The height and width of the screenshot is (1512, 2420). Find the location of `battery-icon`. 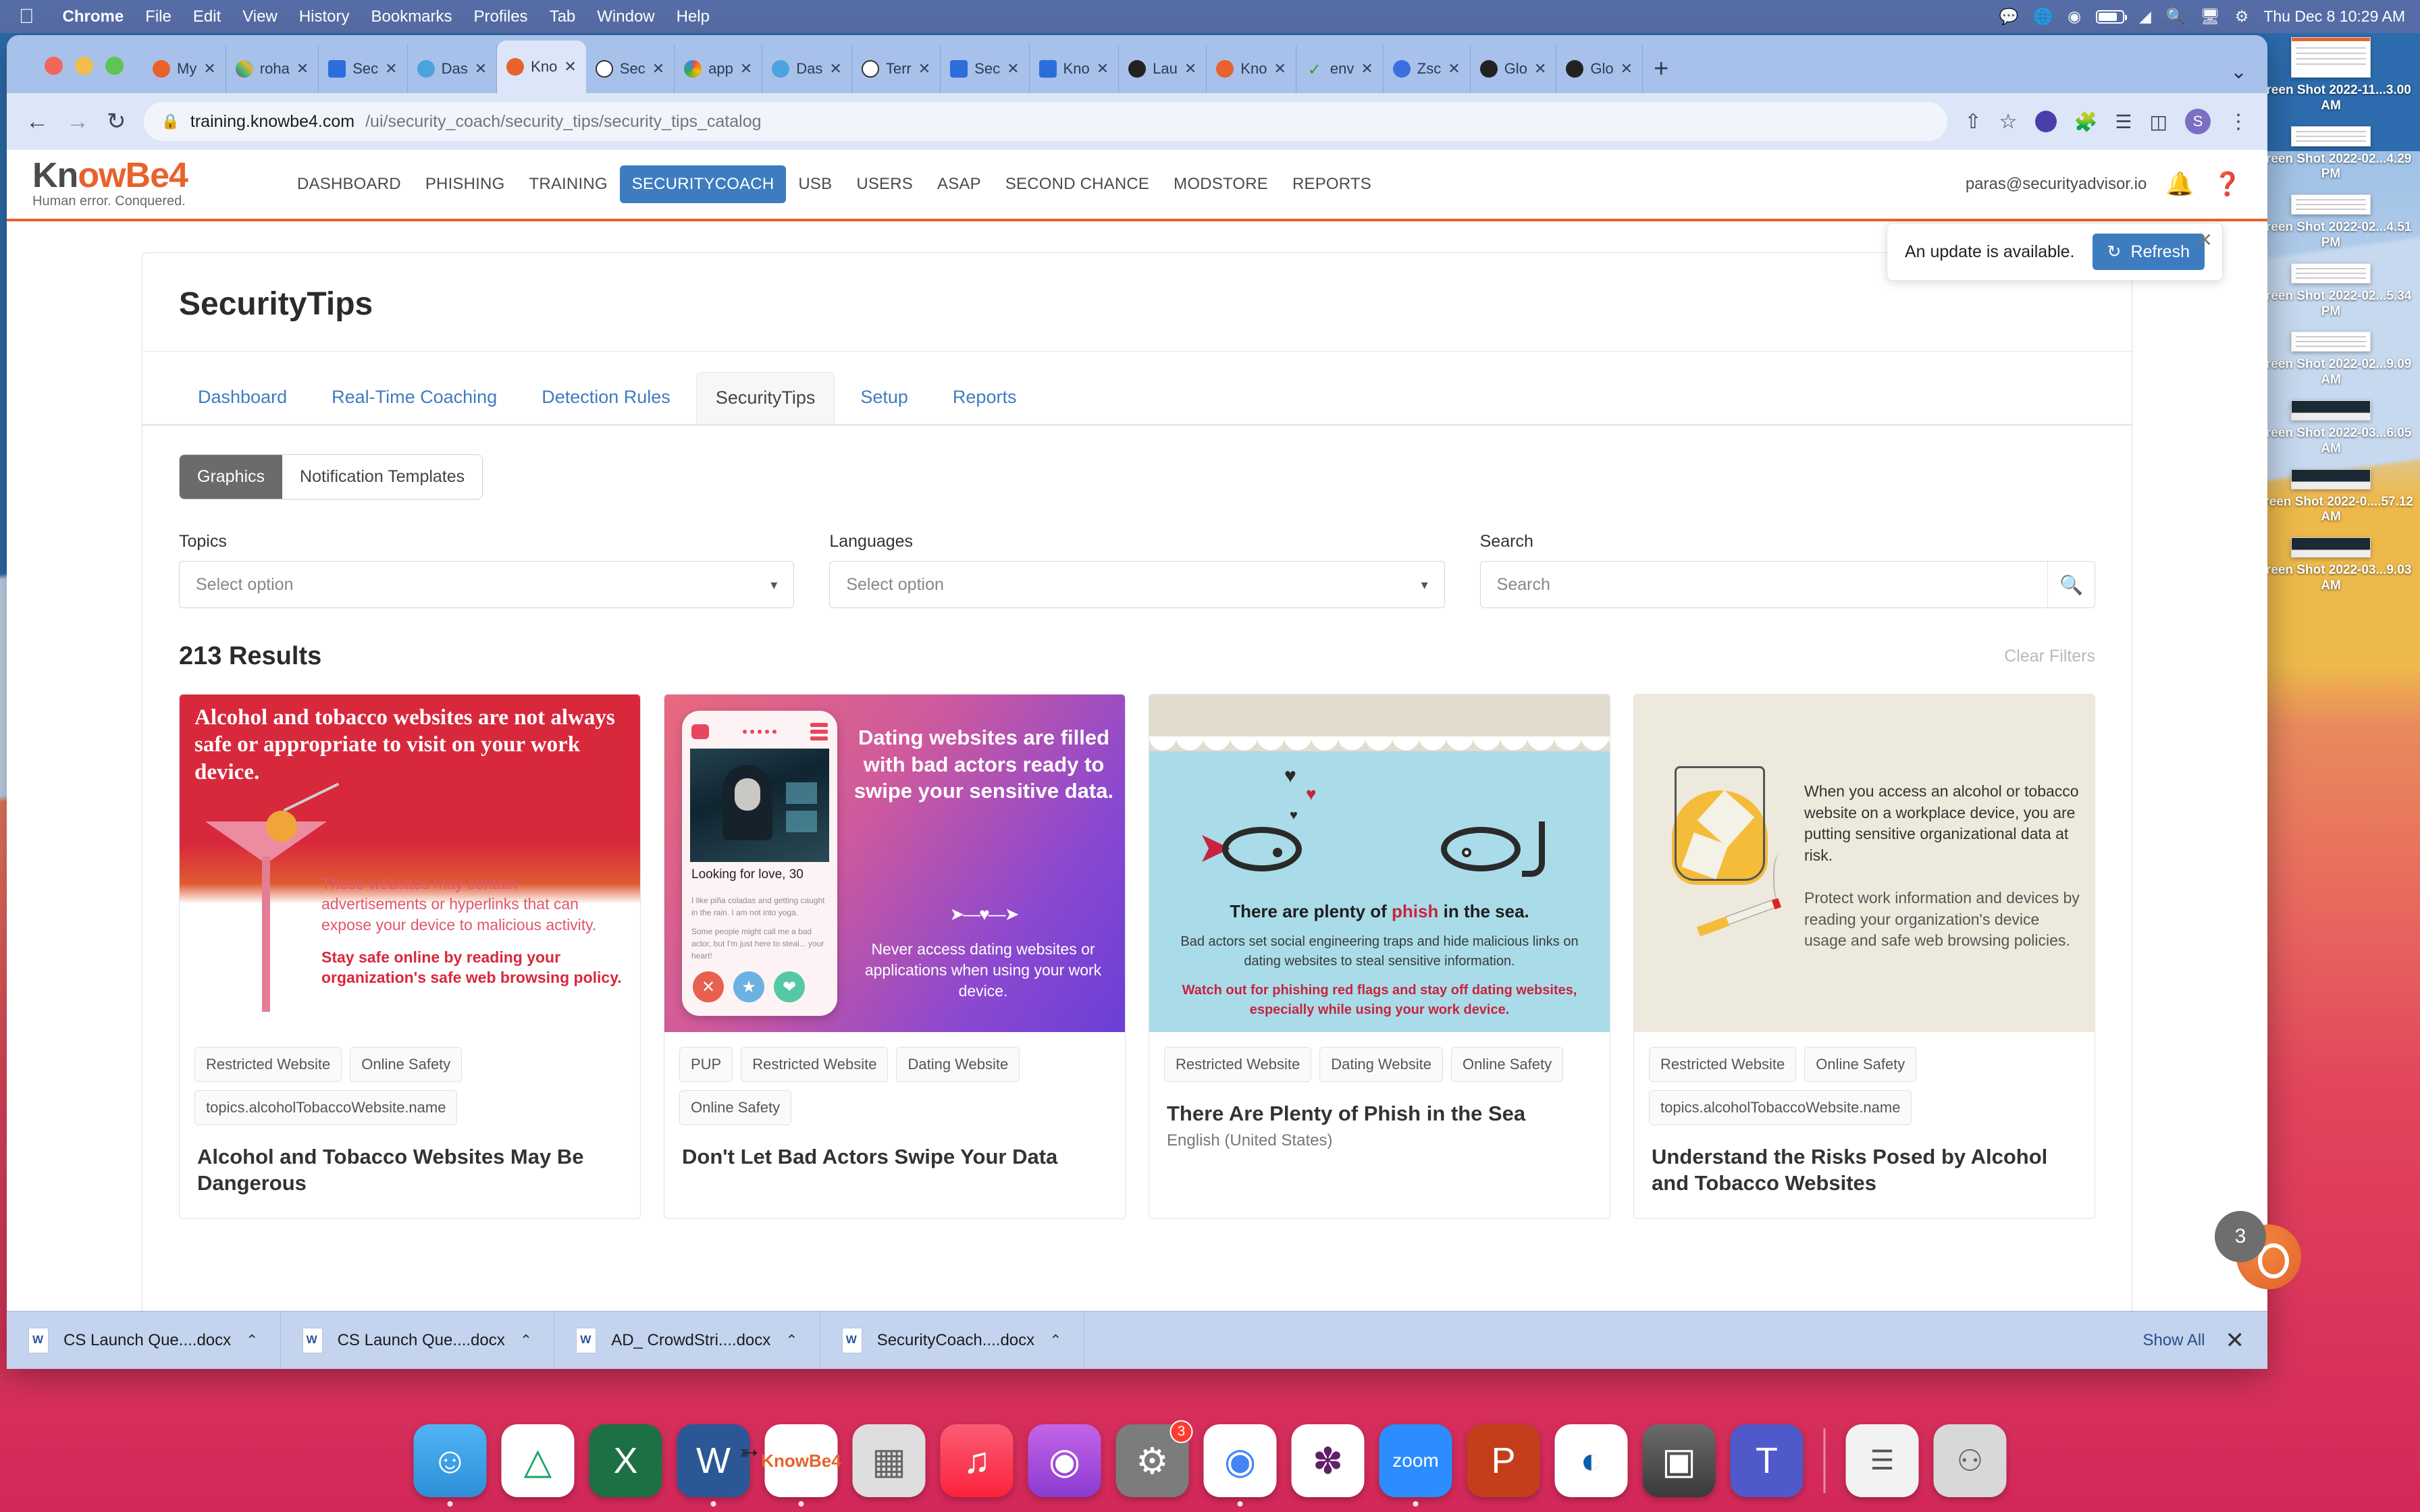

battery-icon is located at coordinates (2112, 16).